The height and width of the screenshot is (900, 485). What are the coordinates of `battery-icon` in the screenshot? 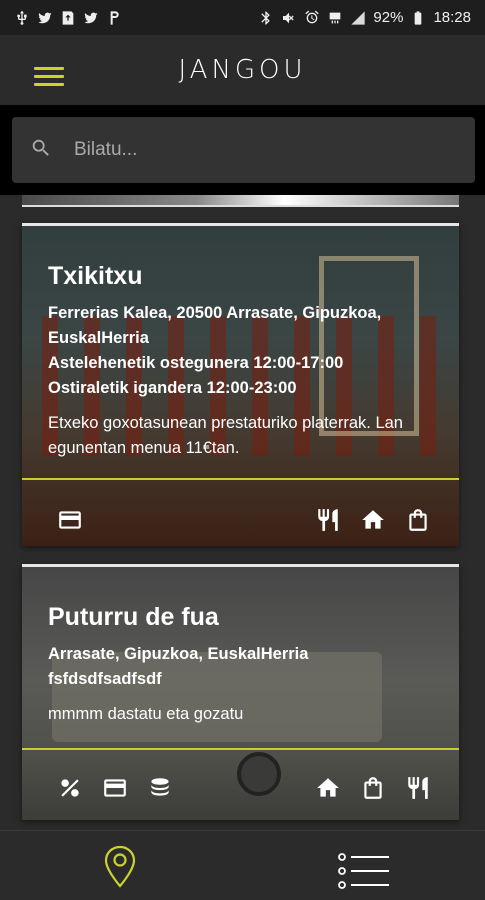 It's located at (418, 18).